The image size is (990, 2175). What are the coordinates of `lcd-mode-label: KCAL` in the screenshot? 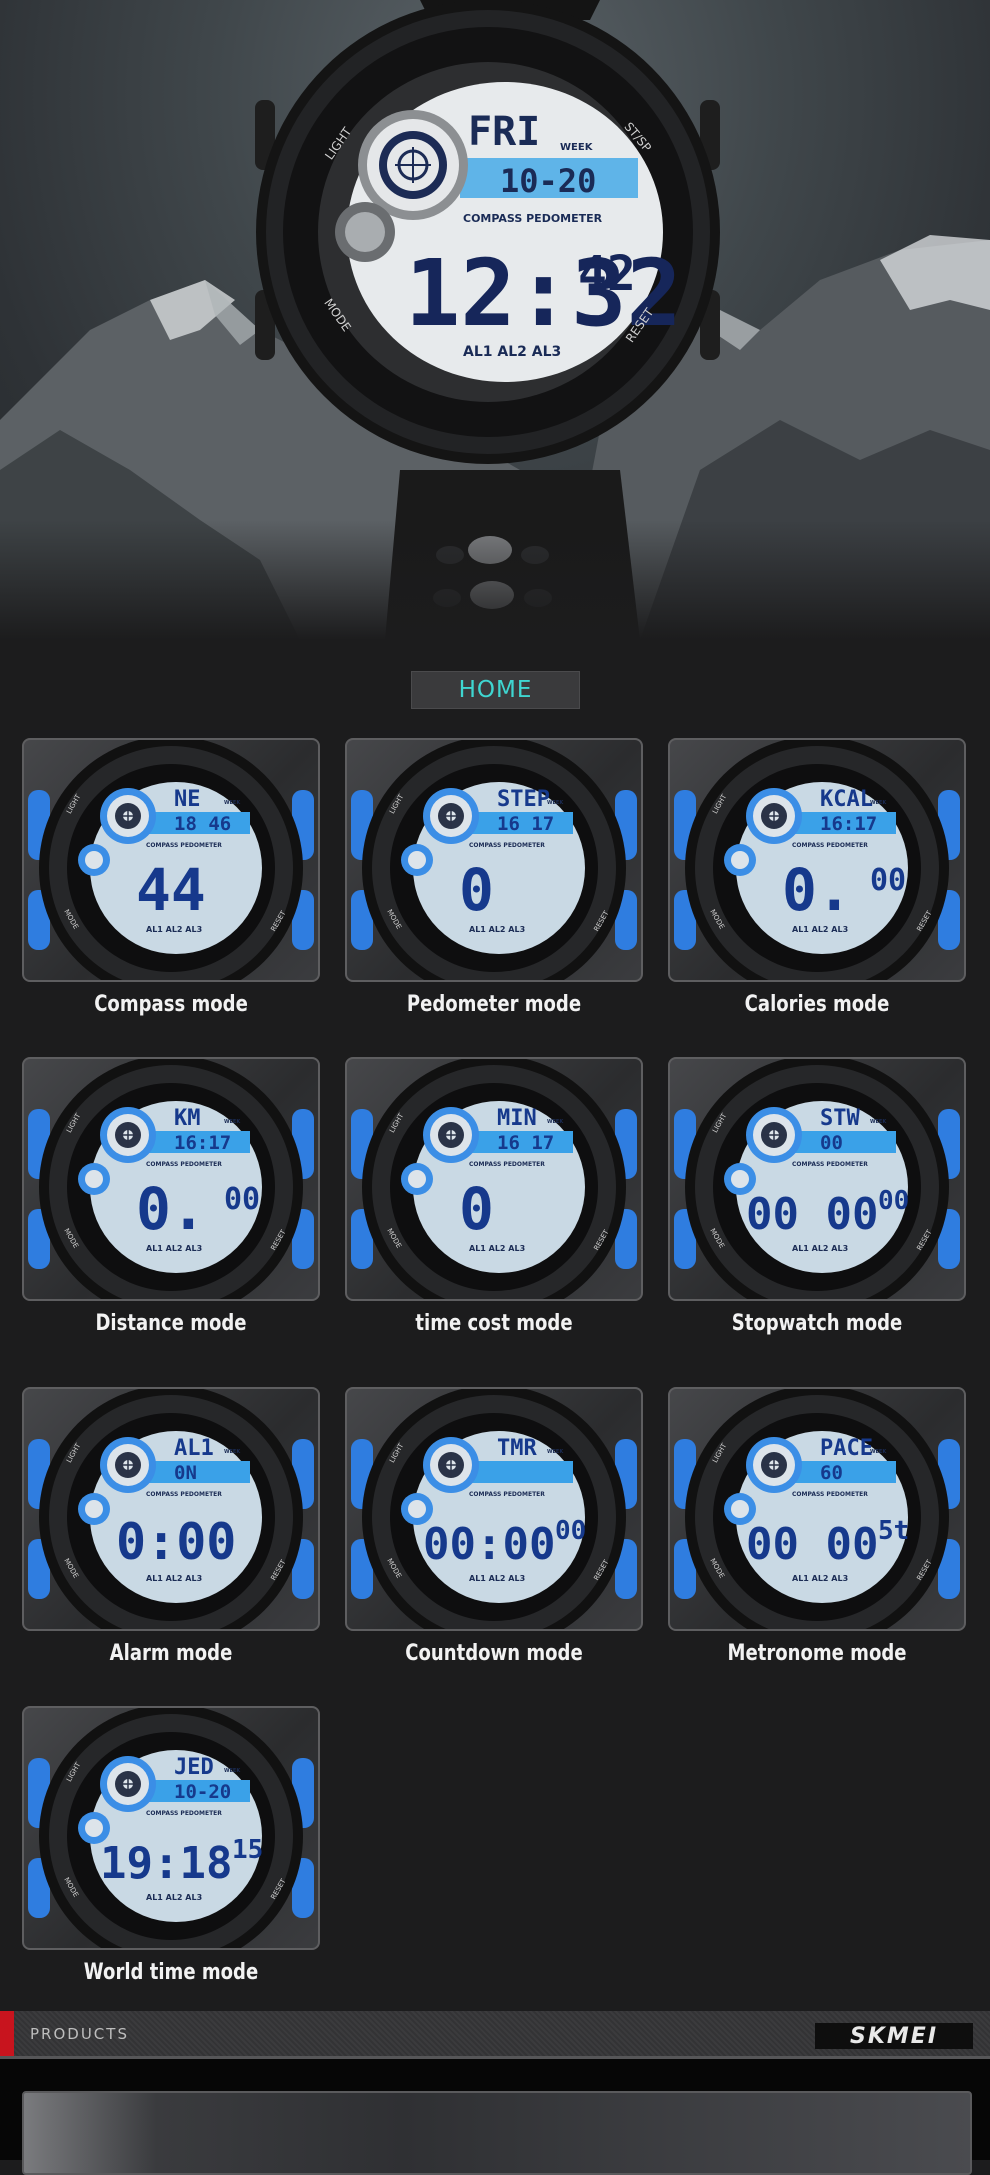 It's located at (846, 799).